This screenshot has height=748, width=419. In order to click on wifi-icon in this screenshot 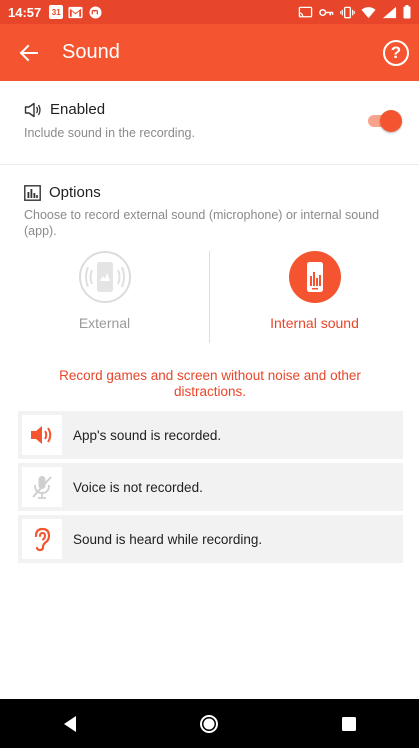, I will do `click(368, 12)`.